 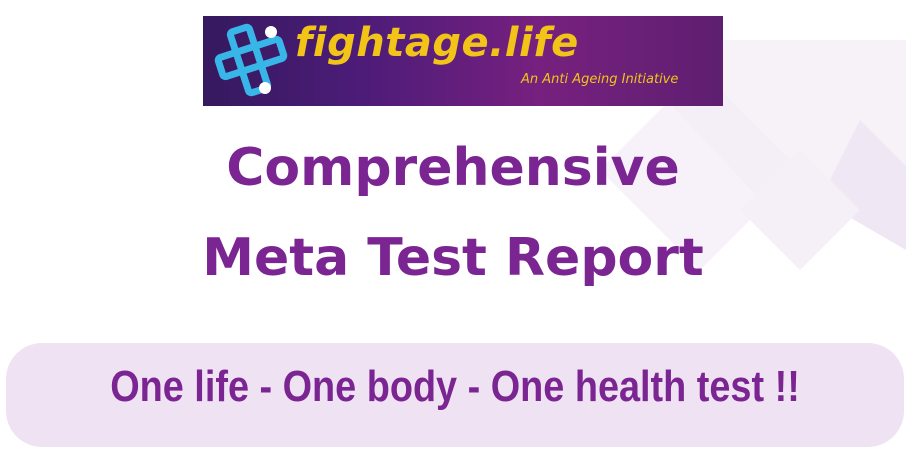 I want to click on brand-name: fightage.life, so click(x=437, y=43).